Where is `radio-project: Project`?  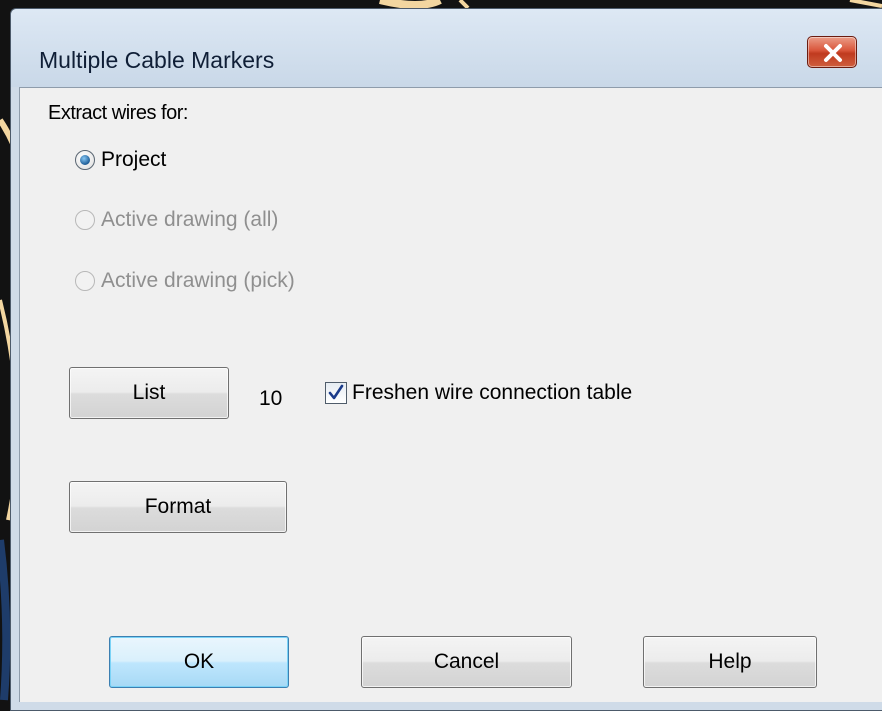
radio-project: Project is located at coordinates (120, 160).